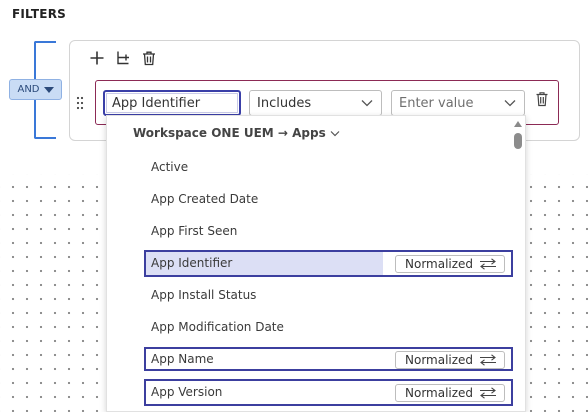 This screenshot has height=412, width=588. I want to click on caret-down-icon, so click(48, 89).